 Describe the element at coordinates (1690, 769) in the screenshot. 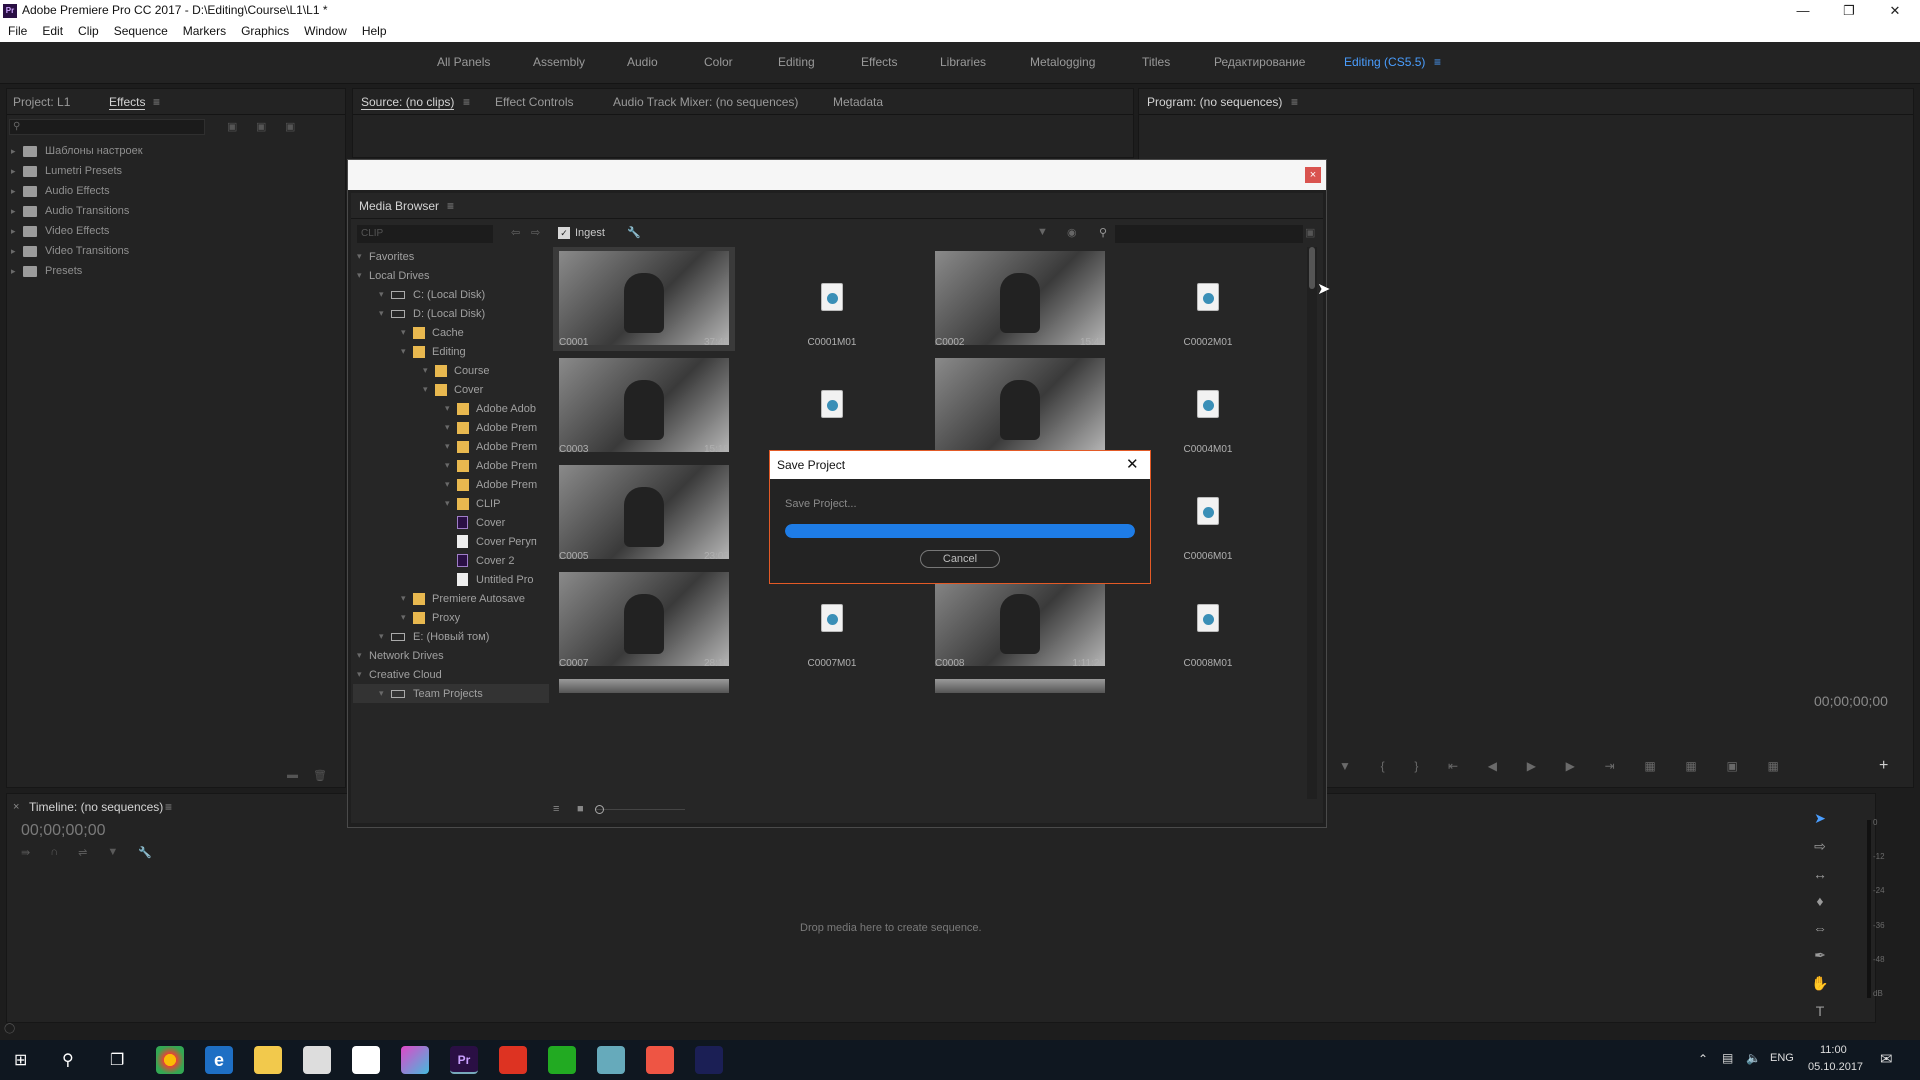

I see `extract-icon: ▦` at that location.